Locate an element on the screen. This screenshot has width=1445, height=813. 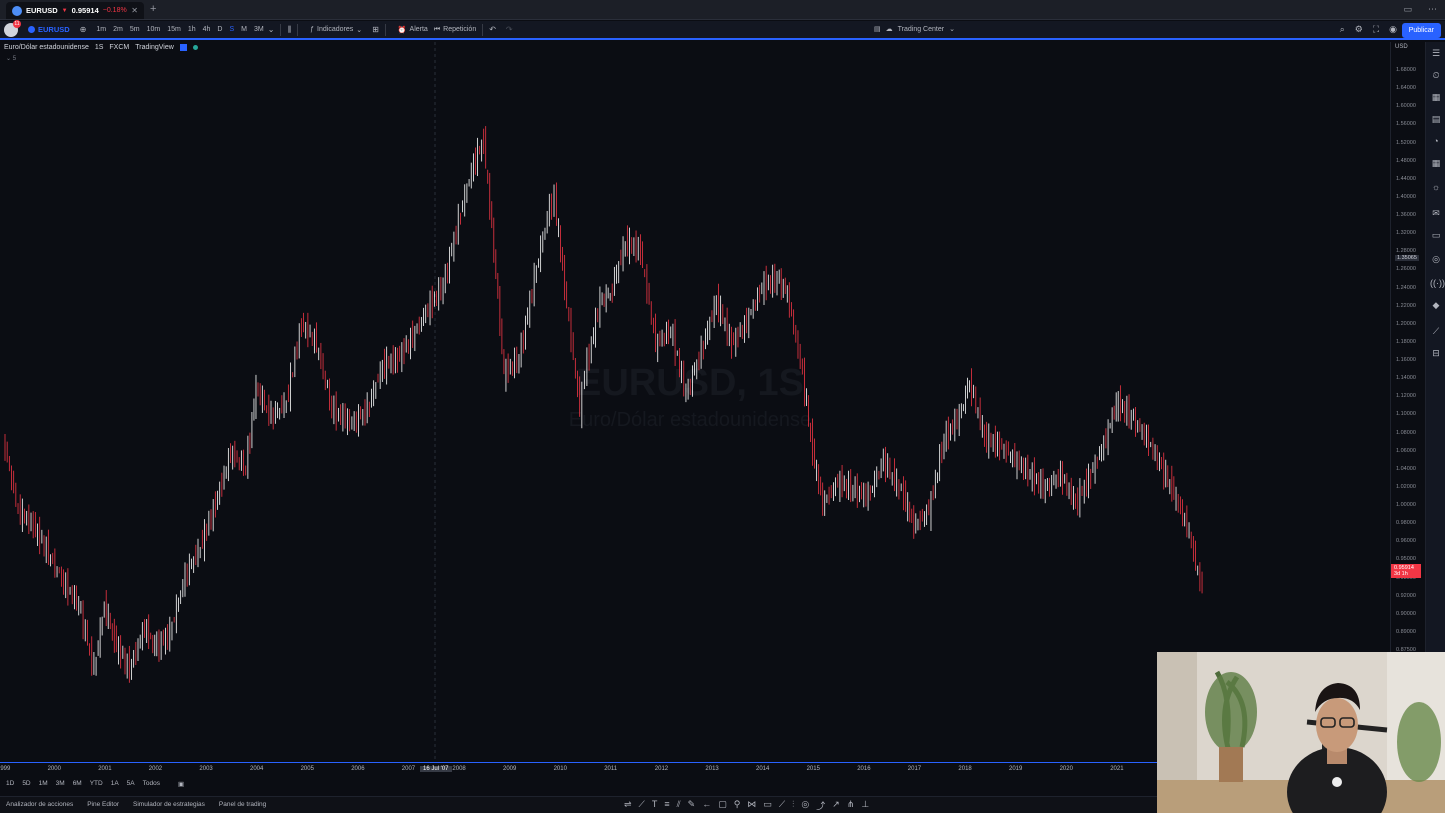
camera-icon: ◉ is located at coordinates (1393, 29).